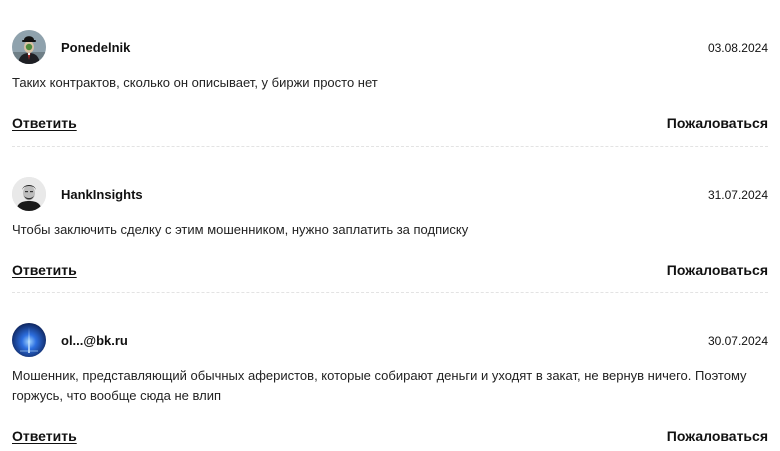 This screenshot has width=780, height=451. What do you see at coordinates (102, 194) in the screenshot?
I see `comment-author: HankInsights` at bounding box center [102, 194].